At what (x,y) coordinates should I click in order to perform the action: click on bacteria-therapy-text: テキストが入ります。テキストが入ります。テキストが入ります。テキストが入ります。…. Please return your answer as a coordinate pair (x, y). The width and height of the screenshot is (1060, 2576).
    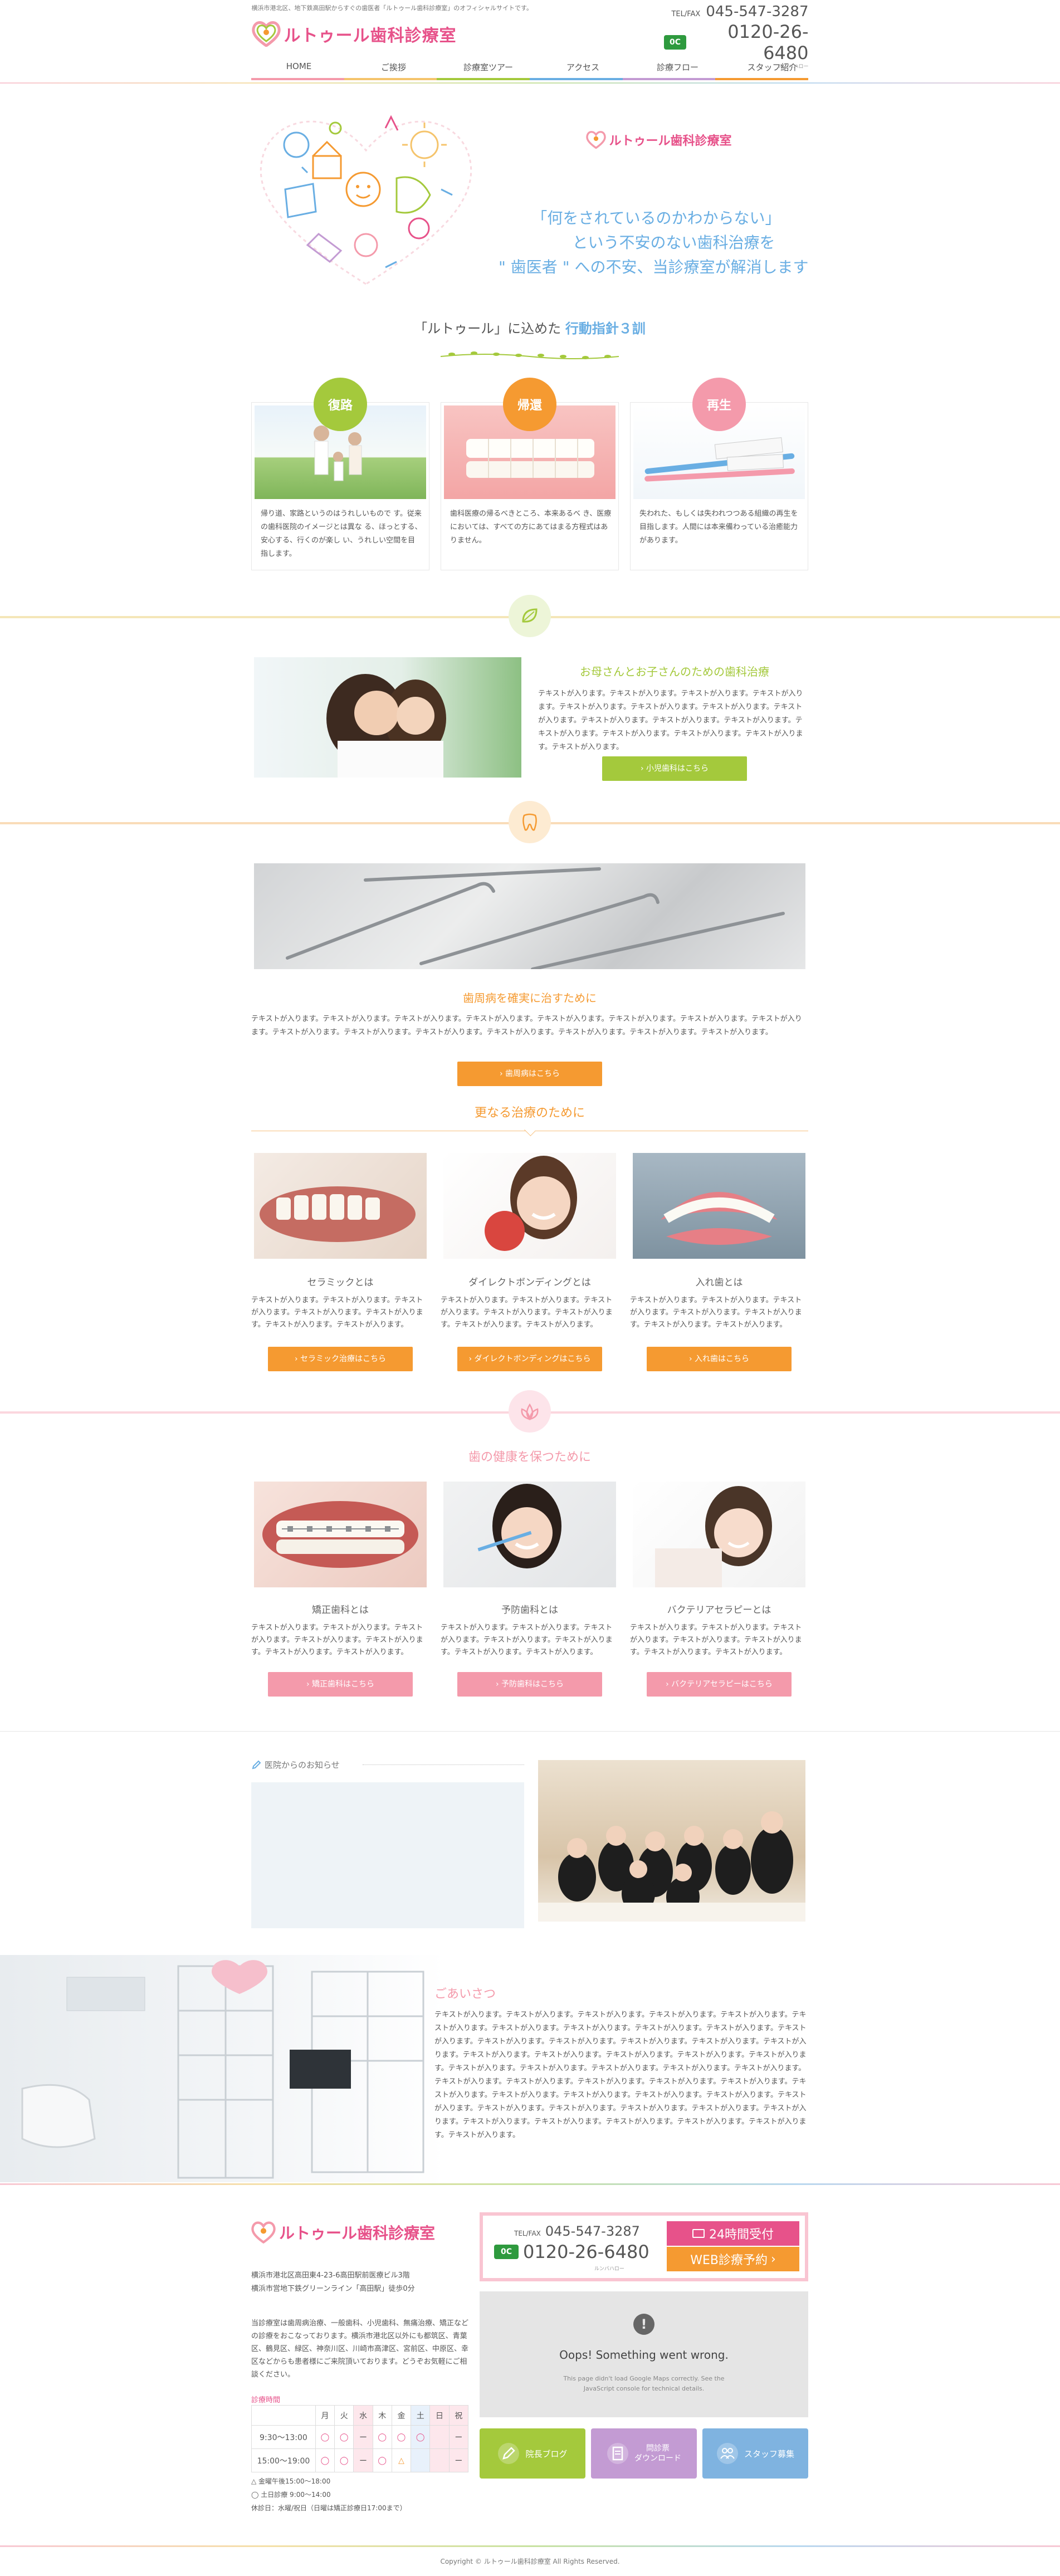
    Looking at the image, I should click on (716, 1640).